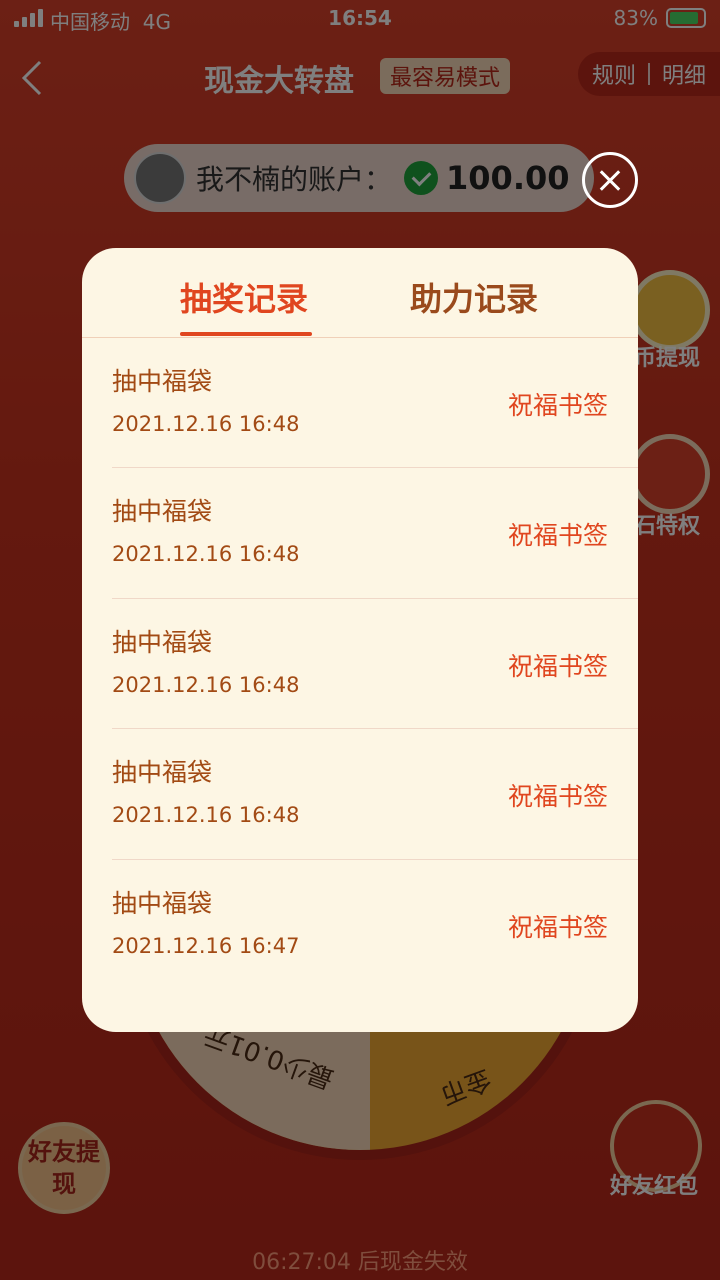 The width and height of the screenshot is (720, 1280). What do you see at coordinates (360, 293) in the screenshot?
I see `tab-bar: 抽奖记录 助力记录` at bounding box center [360, 293].